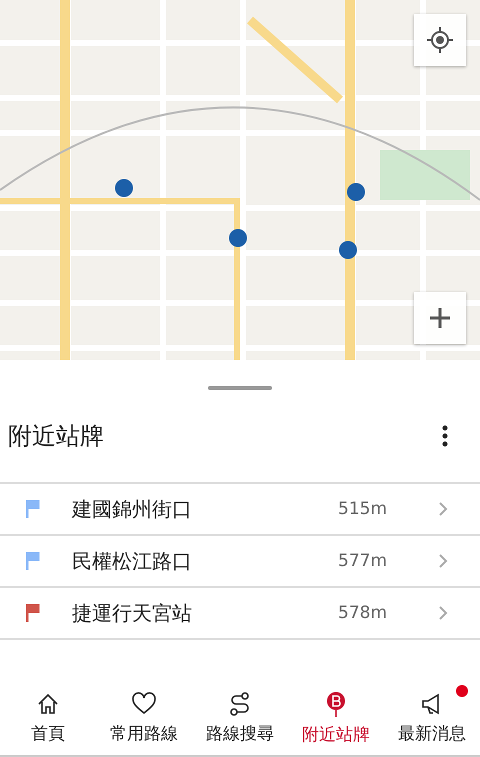 The width and height of the screenshot is (480, 757). I want to click on nav-tab: 路線搜尋, so click(240, 718).